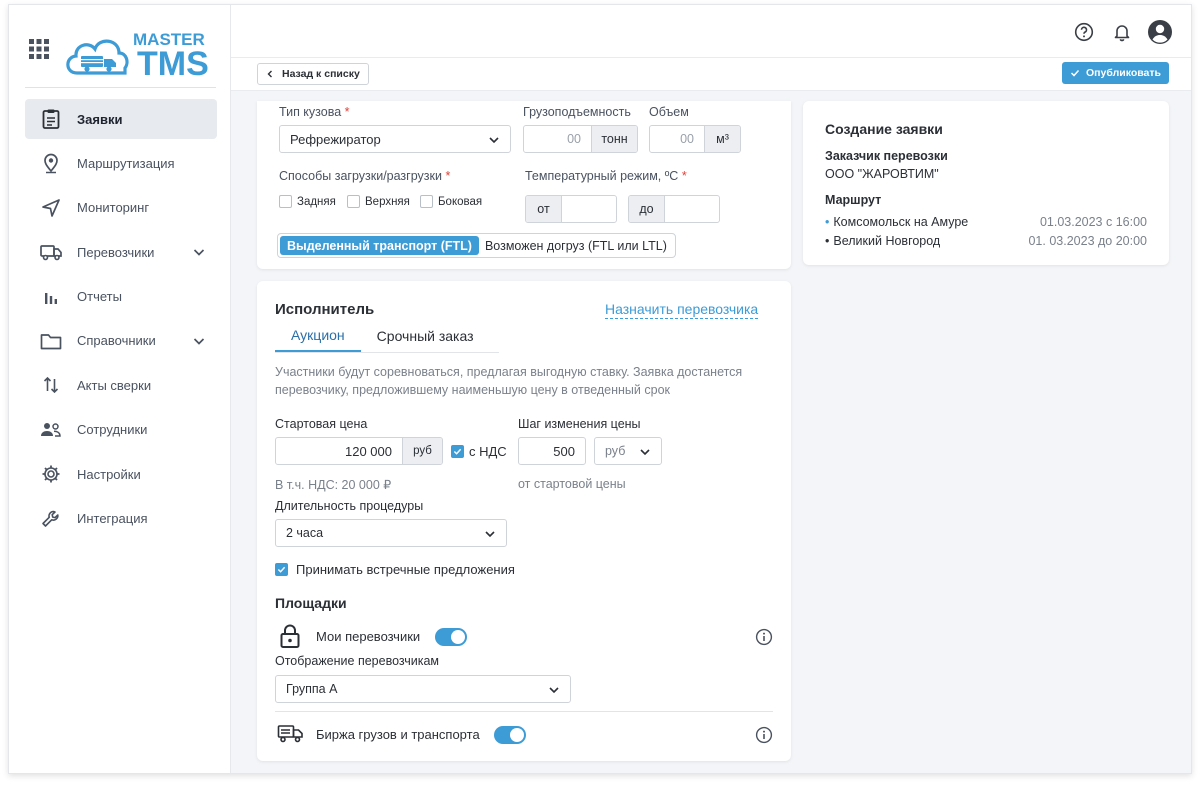  I want to click on volume-input: 00 м³, so click(695, 139).